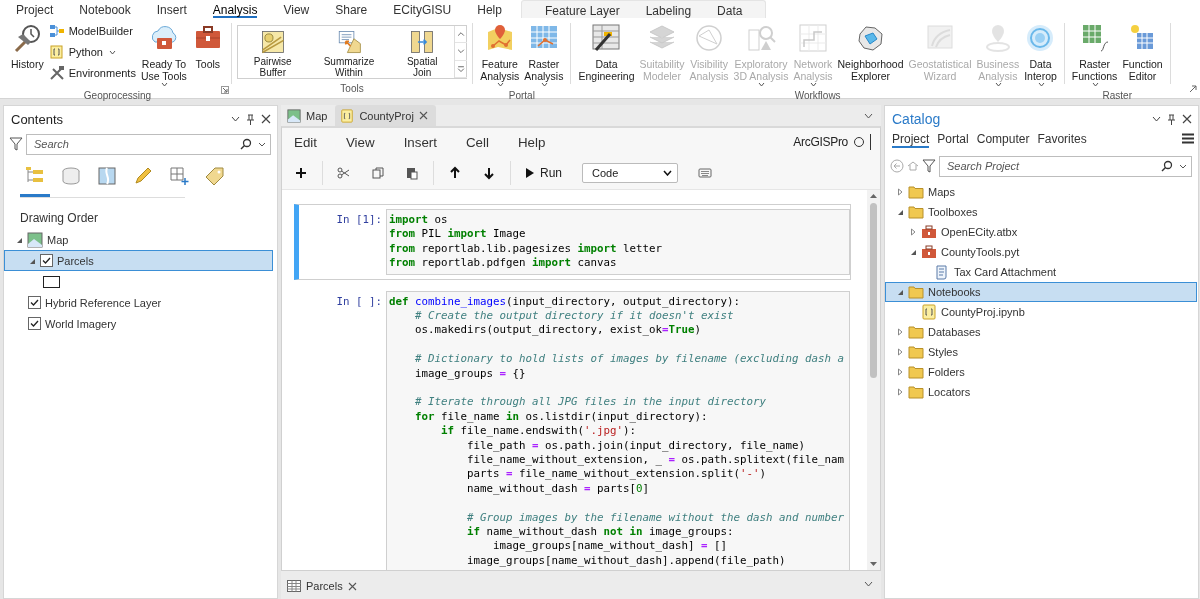 This screenshot has width=1200, height=599. What do you see at coordinates (1041, 372) in the screenshot?
I see `tree-item: Folders` at bounding box center [1041, 372].